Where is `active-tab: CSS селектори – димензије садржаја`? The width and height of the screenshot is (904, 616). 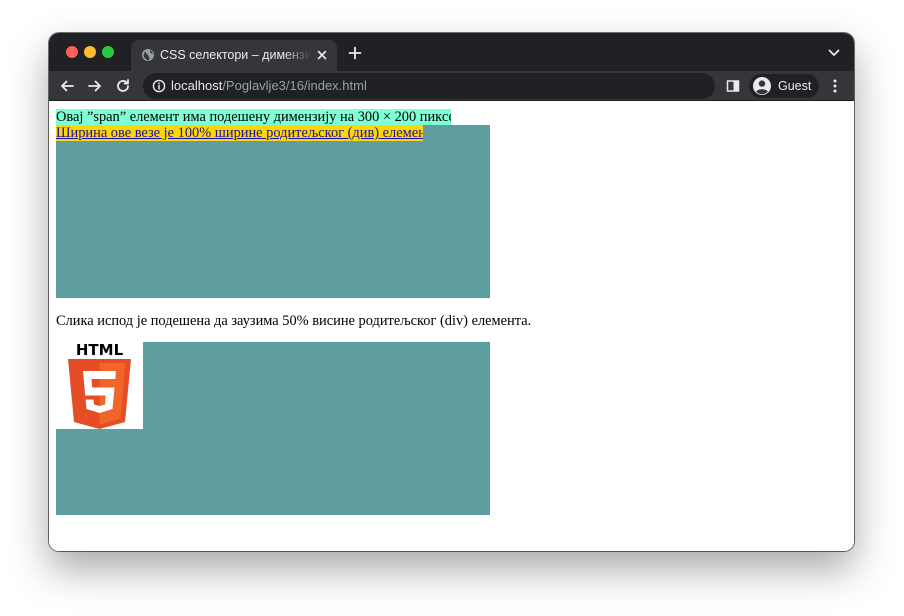
active-tab: CSS селектори – димензије садржаја is located at coordinates (234, 55).